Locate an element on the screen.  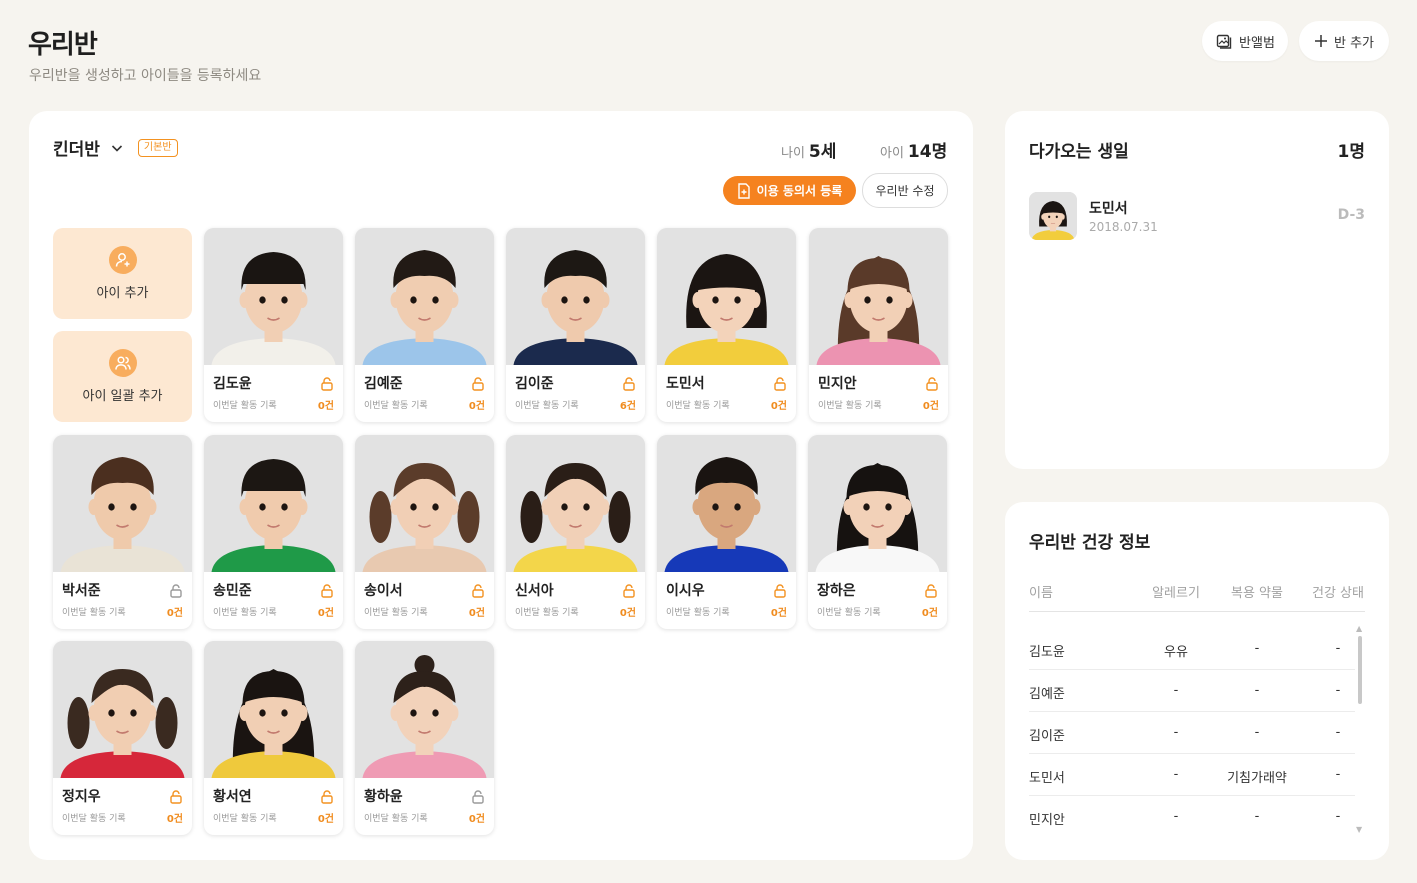
child-card: 신서아 이번달 활동 기록 0건 is located at coordinates (575, 532).